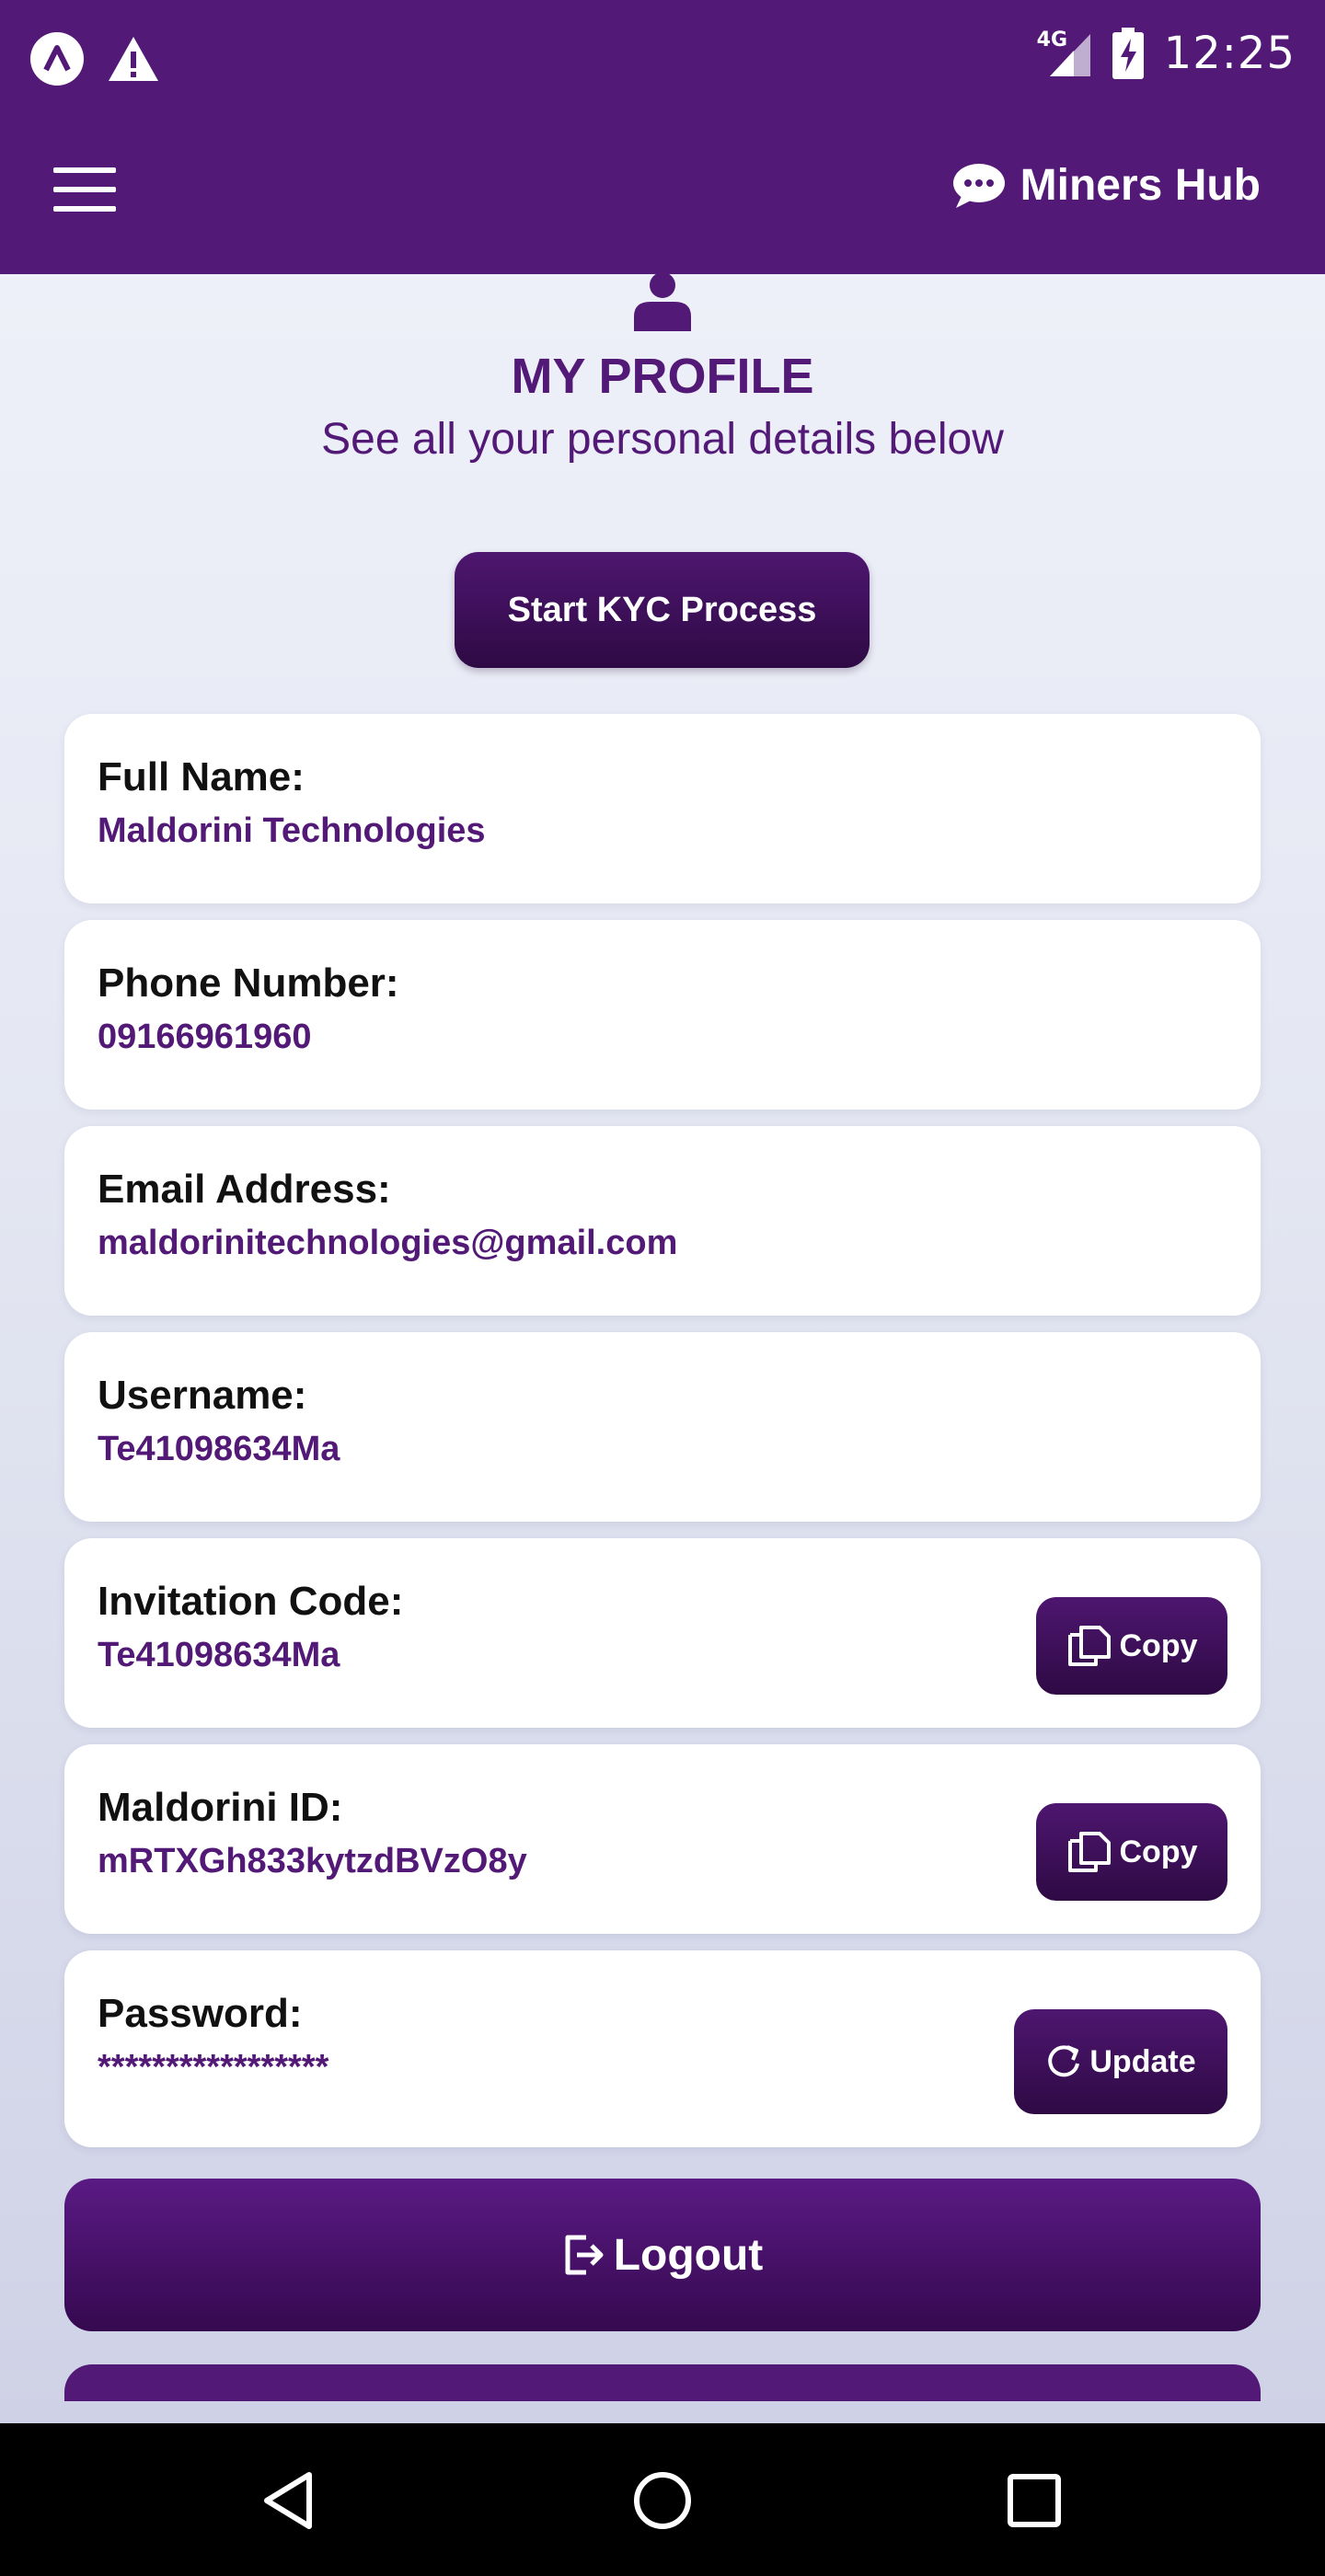 This screenshot has width=1325, height=2576. What do you see at coordinates (312, 1861) in the screenshot?
I see `maldorini-id-value: mRTXGh833kytzdBVzO8y` at bounding box center [312, 1861].